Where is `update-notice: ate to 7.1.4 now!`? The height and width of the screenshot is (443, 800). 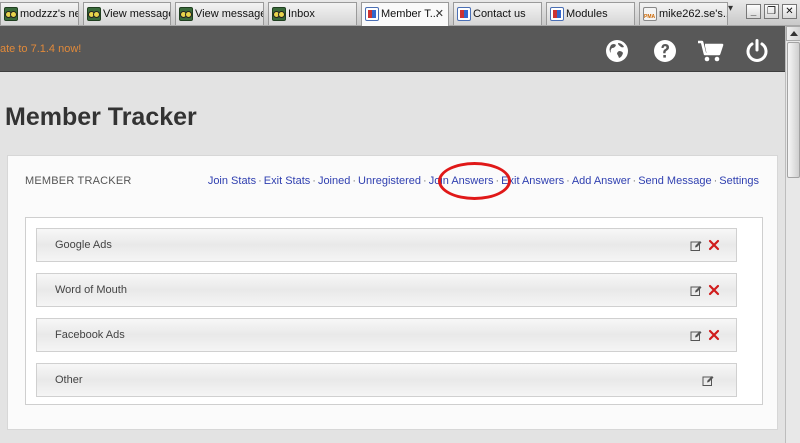
update-notice: ate to 7.1.4 now! is located at coordinates (40, 49).